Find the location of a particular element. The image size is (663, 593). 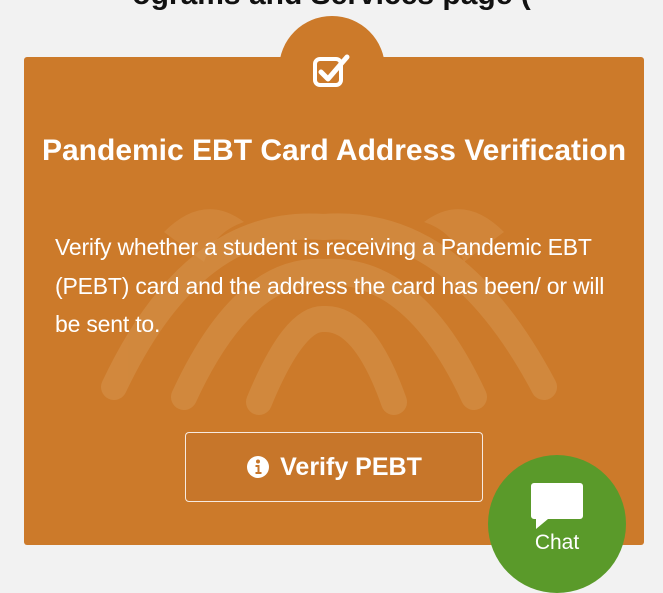

page-heading-fragment: ograms and Services page ( is located at coordinates (331, 6).